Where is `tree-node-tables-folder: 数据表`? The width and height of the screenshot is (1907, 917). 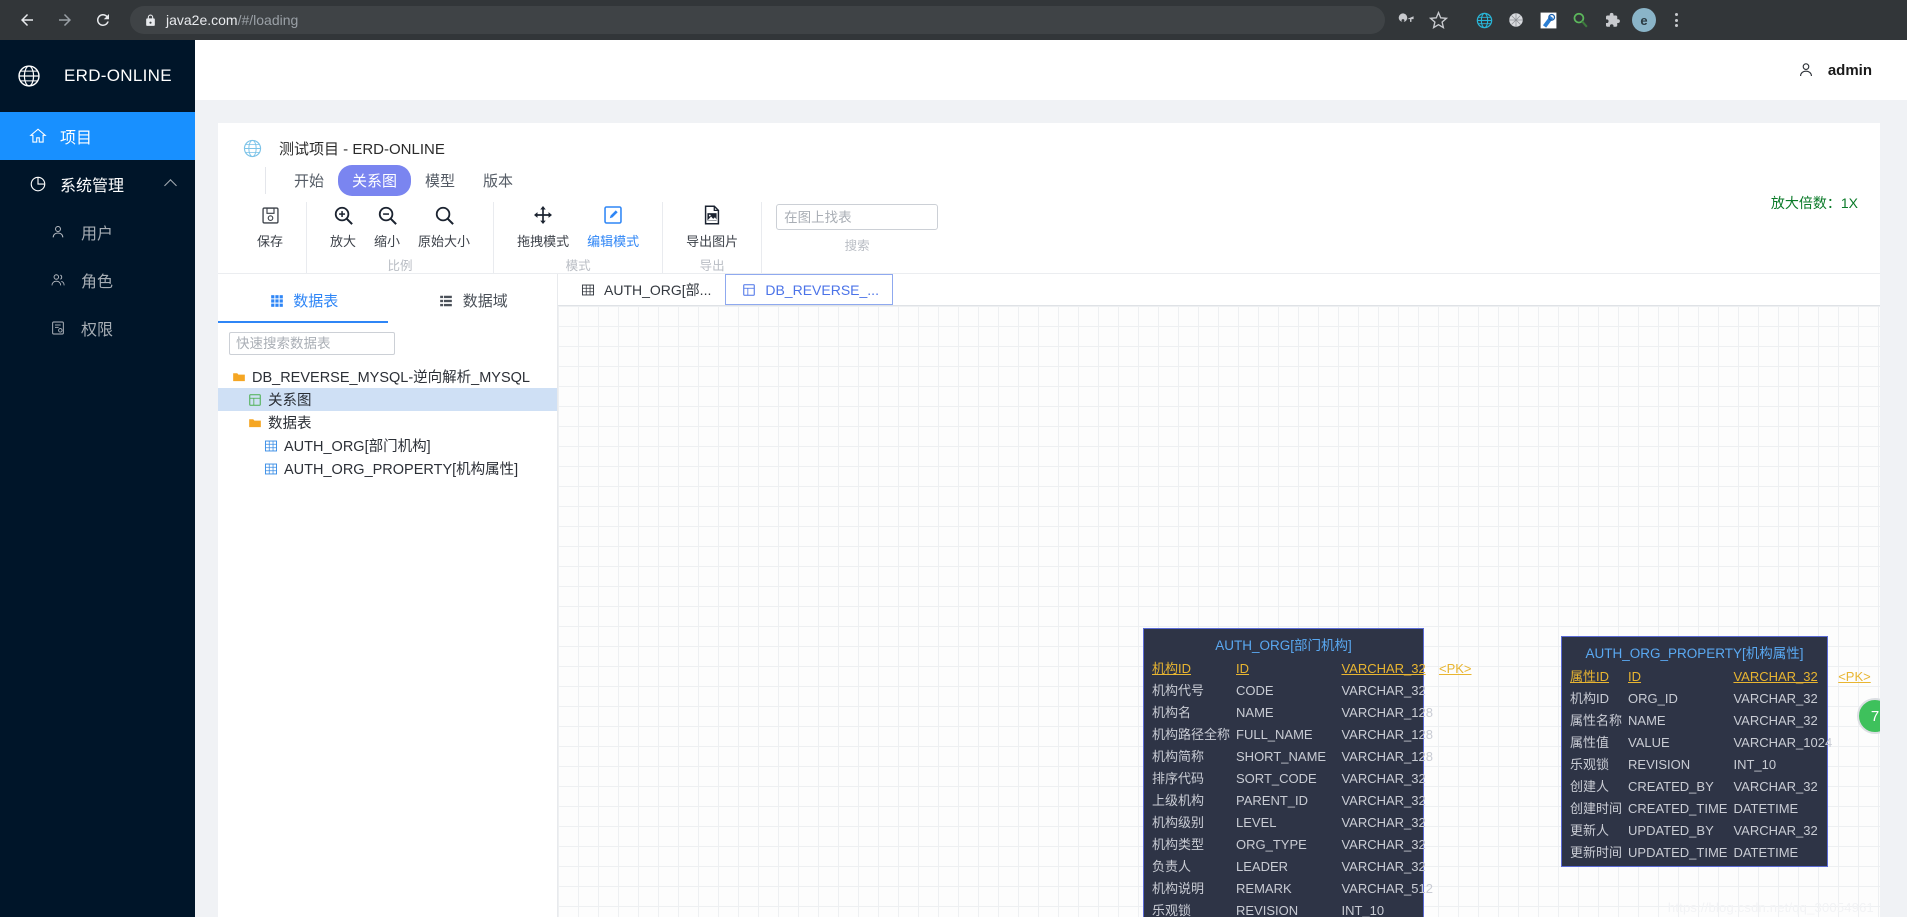 tree-node-tables-folder: 数据表 is located at coordinates (387, 422).